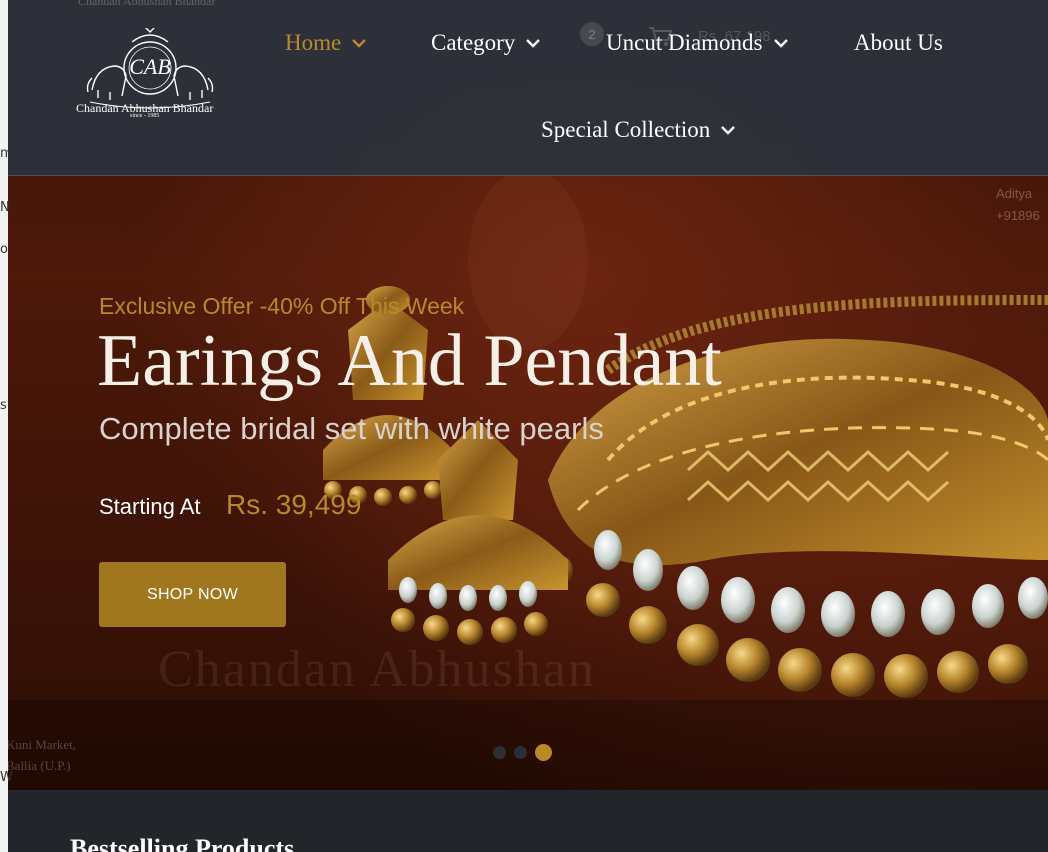 The image size is (1048, 852). What do you see at coordinates (294, 504) in the screenshot?
I see `hero-price: Rs. 39,499` at bounding box center [294, 504].